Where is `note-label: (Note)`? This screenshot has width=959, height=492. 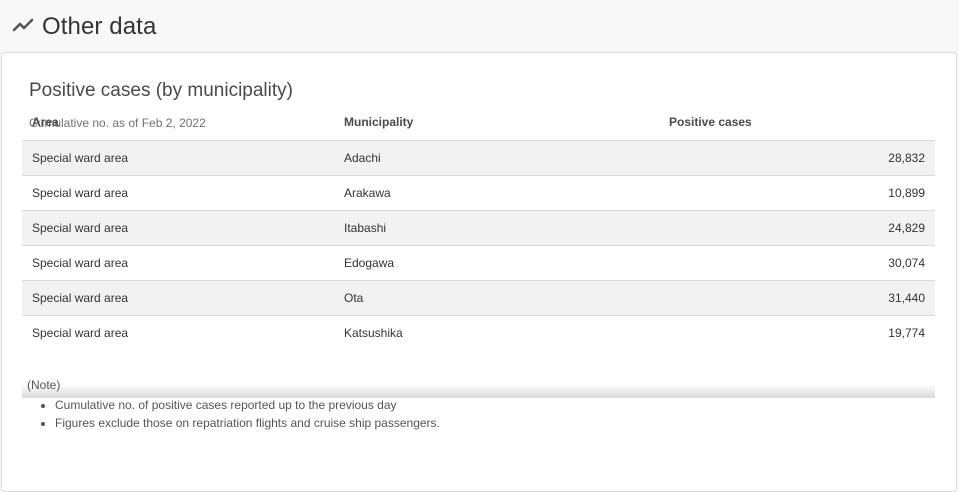
note-label: (Note) is located at coordinates (44, 385).